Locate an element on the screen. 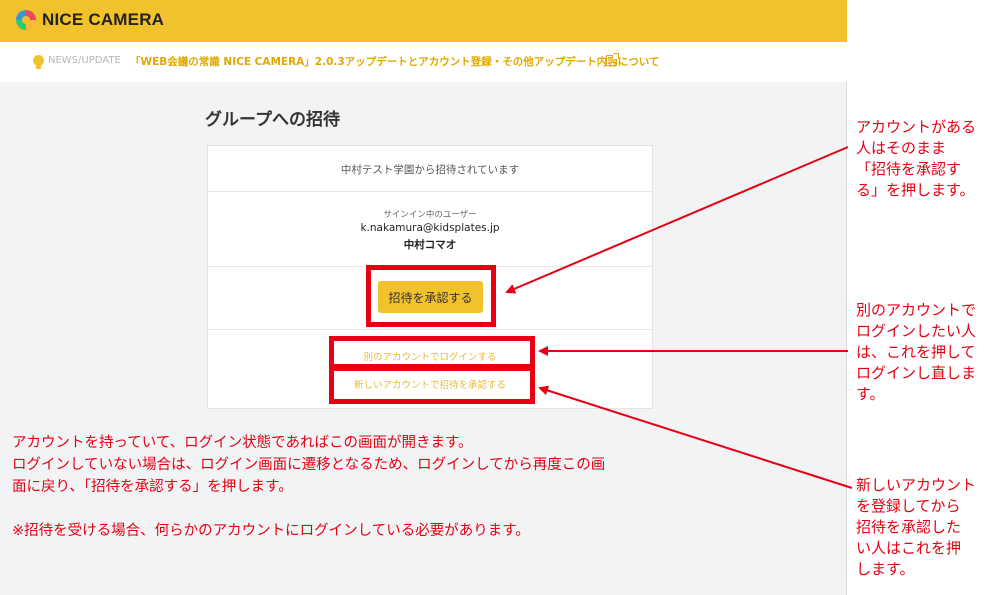  brand-logo: NICE CAMERA is located at coordinates (90, 20).